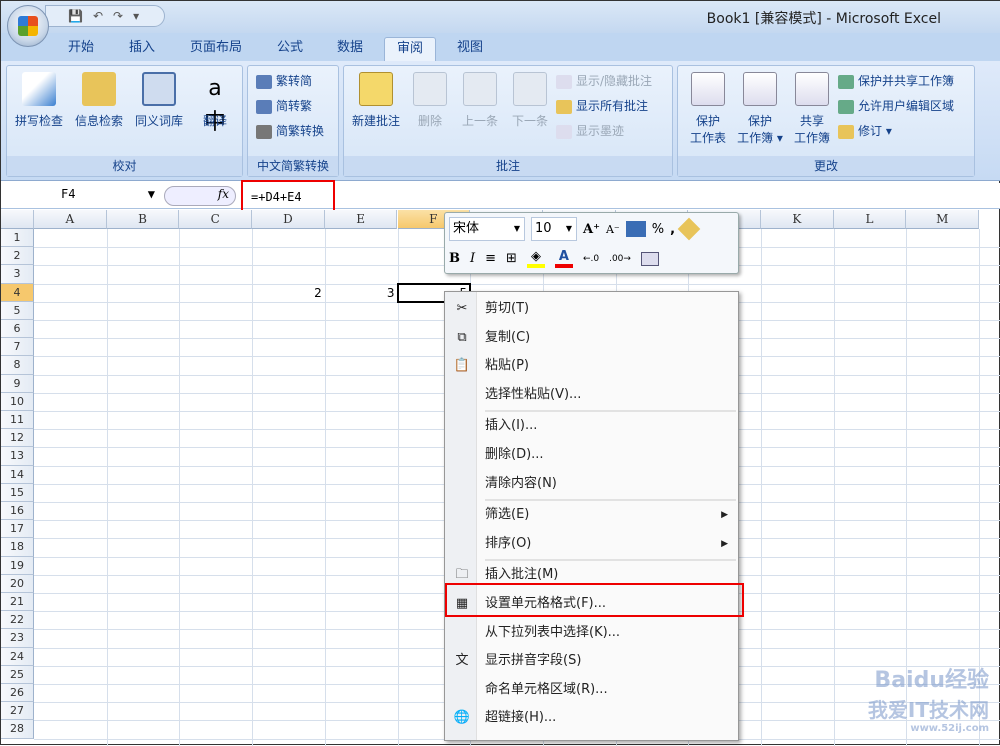 Image resolution: width=1000 pixels, height=746 pixels. Describe the element at coordinates (511, 258) in the screenshot. I see `borders-icon: ⊞` at that location.